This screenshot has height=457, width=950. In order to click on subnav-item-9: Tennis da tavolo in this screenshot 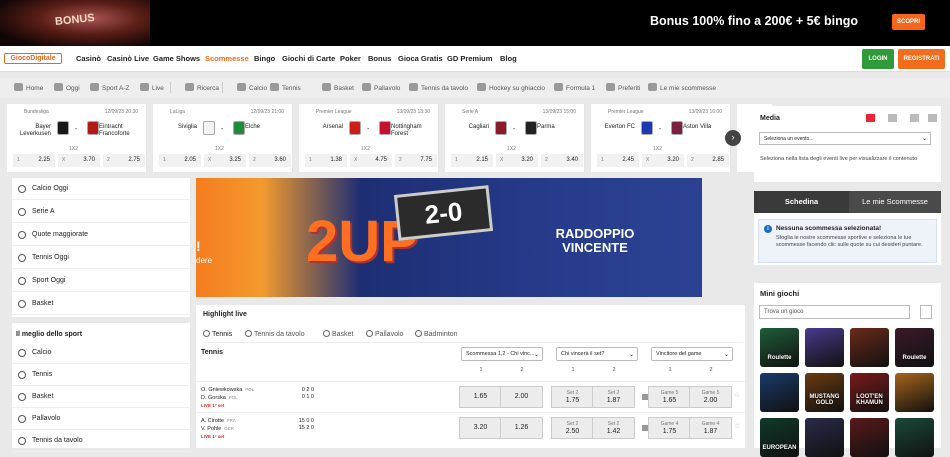, I will do `click(438, 87)`.